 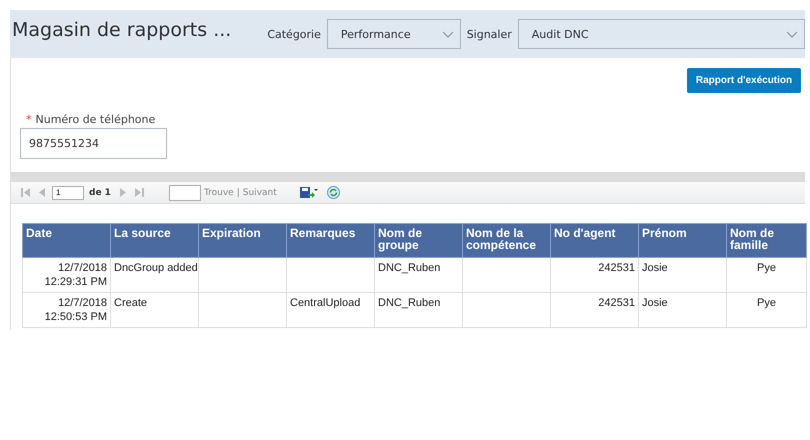 What do you see at coordinates (744, 80) in the screenshot?
I see `run-report-button: Rapport d'exécution` at bounding box center [744, 80].